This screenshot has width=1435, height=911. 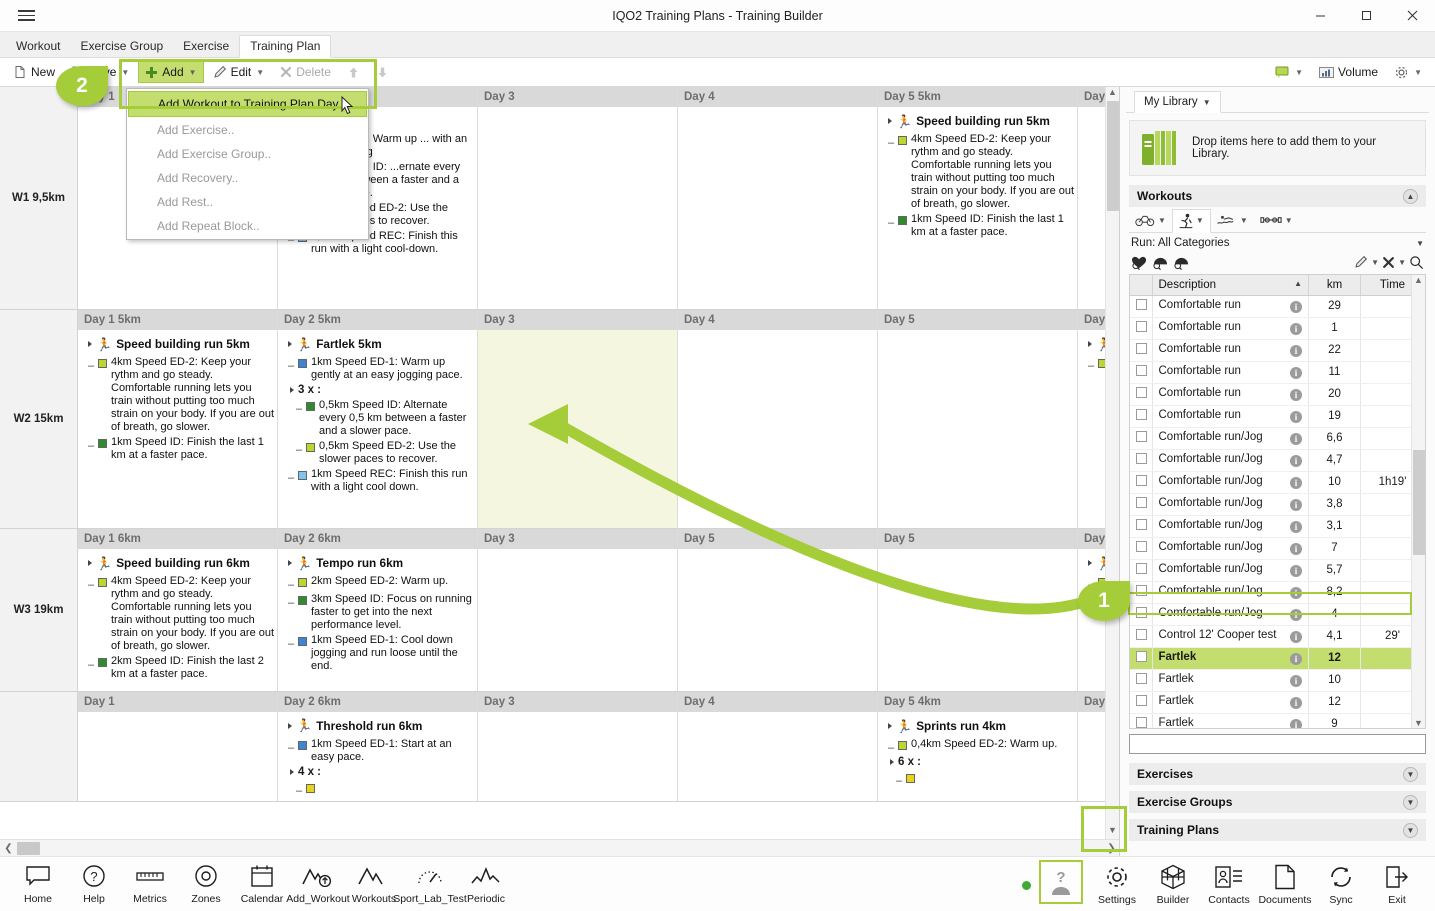 What do you see at coordinates (34, 72) in the screenshot?
I see `new-button: New` at bounding box center [34, 72].